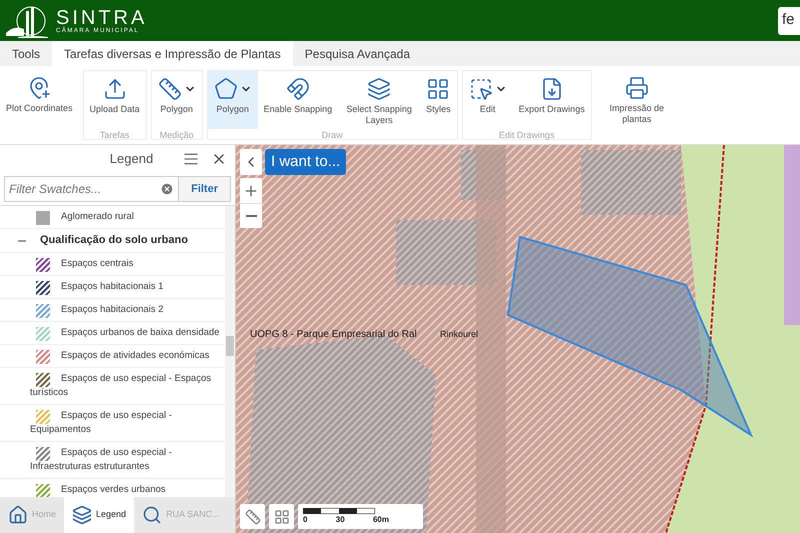 The image size is (800, 533). What do you see at coordinates (190, 159) in the screenshot?
I see `menu-icon` at bounding box center [190, 159].